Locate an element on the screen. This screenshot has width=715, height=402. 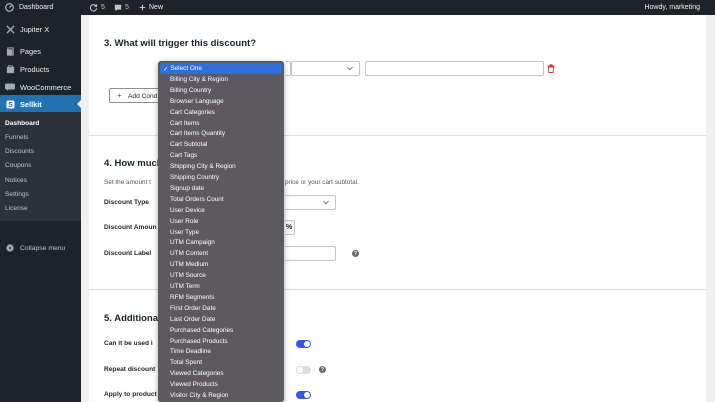
submenu-notices: Notices is located at coordinates (16, 180).